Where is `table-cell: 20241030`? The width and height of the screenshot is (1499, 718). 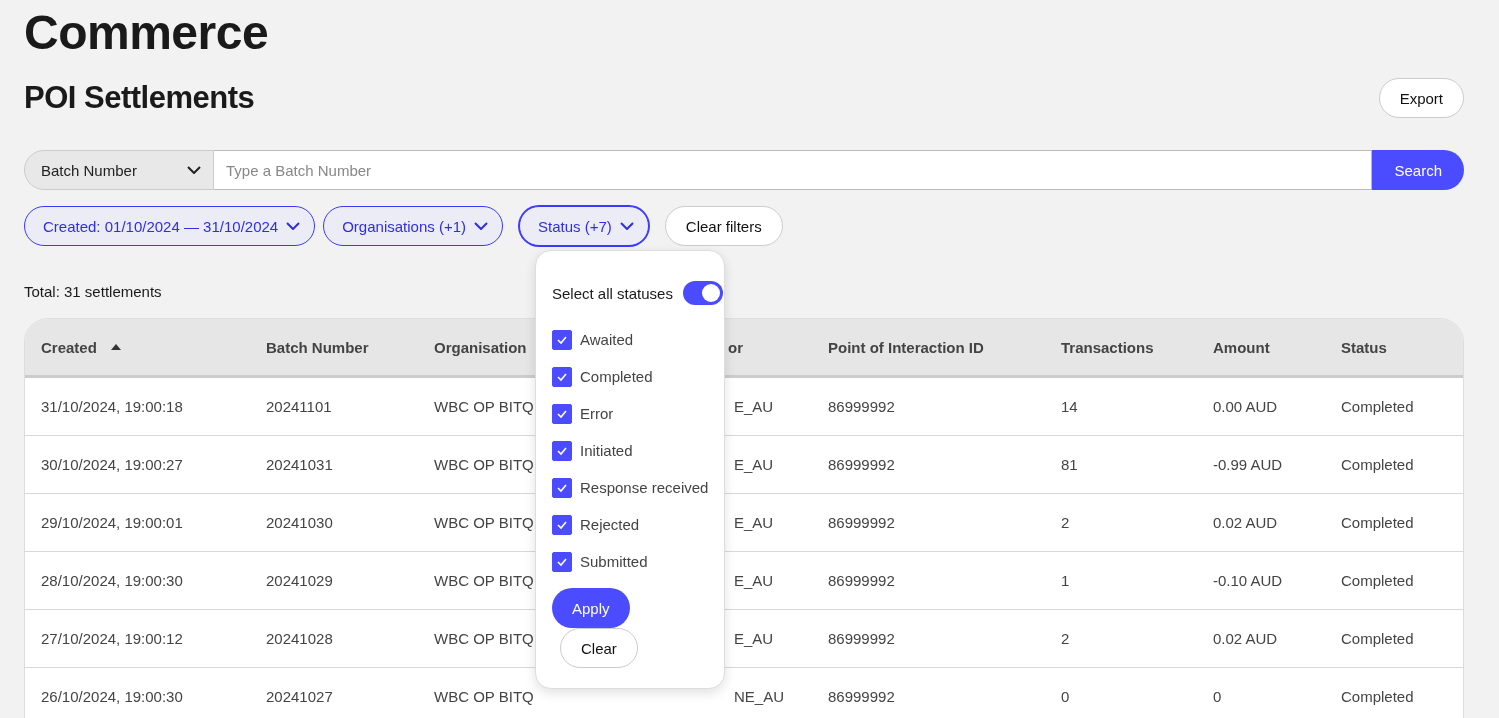
table-cell: 20241030 is located at coordinates (299, 522).